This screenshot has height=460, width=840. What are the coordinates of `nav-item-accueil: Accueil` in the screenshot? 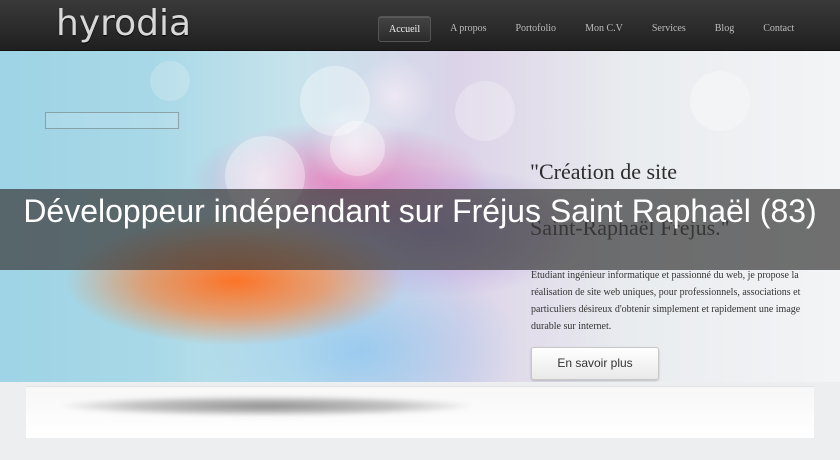 It's located at (405, 29).